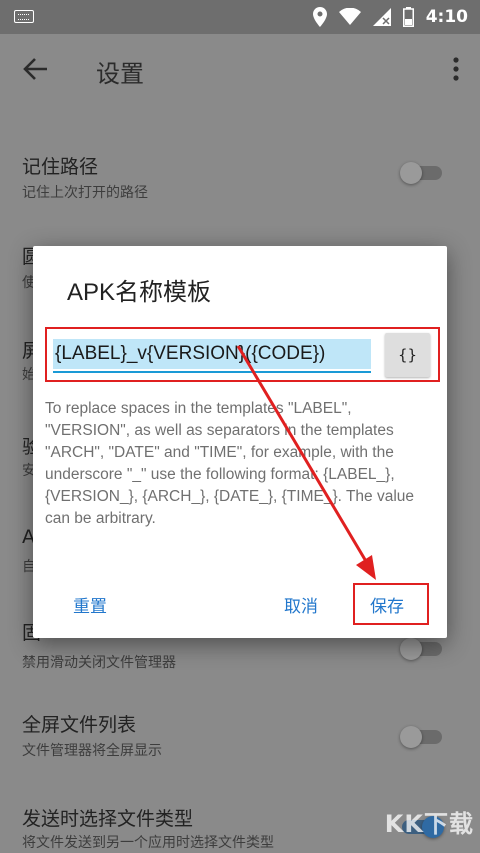  Describe the element at coordinates (212, 354) in the screenshot. I see `template-input: {LABEL}_v{VERSION}({CODE})` at that location.